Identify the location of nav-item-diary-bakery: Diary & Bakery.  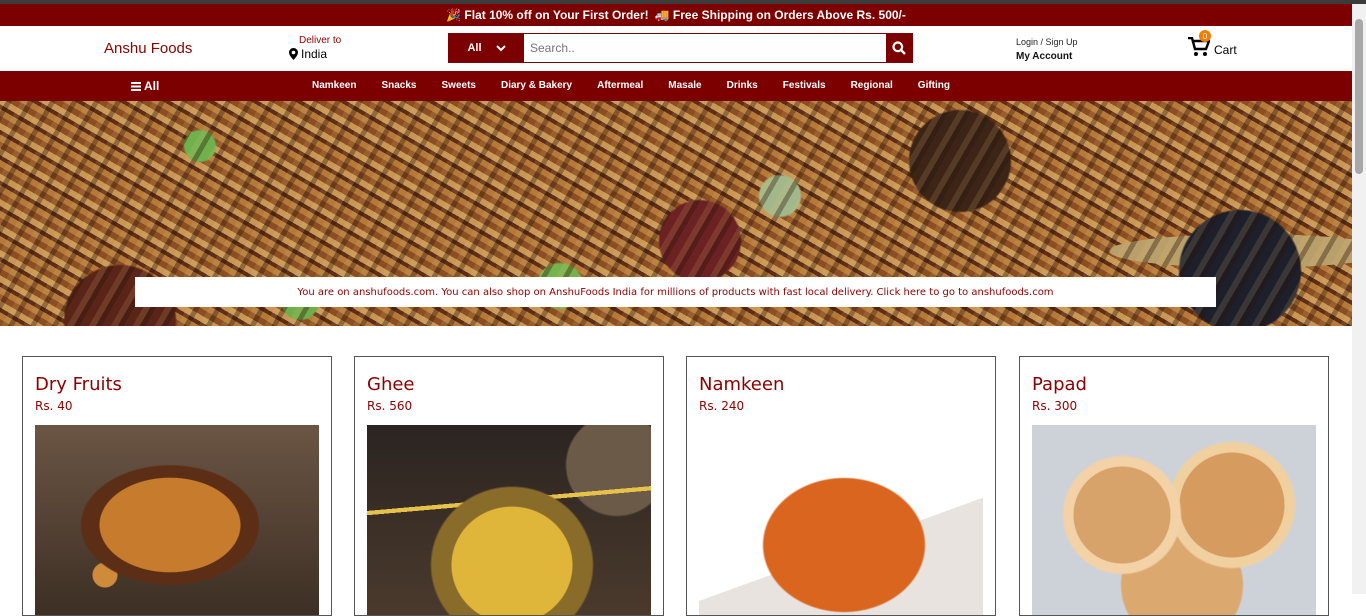
(536, 85).